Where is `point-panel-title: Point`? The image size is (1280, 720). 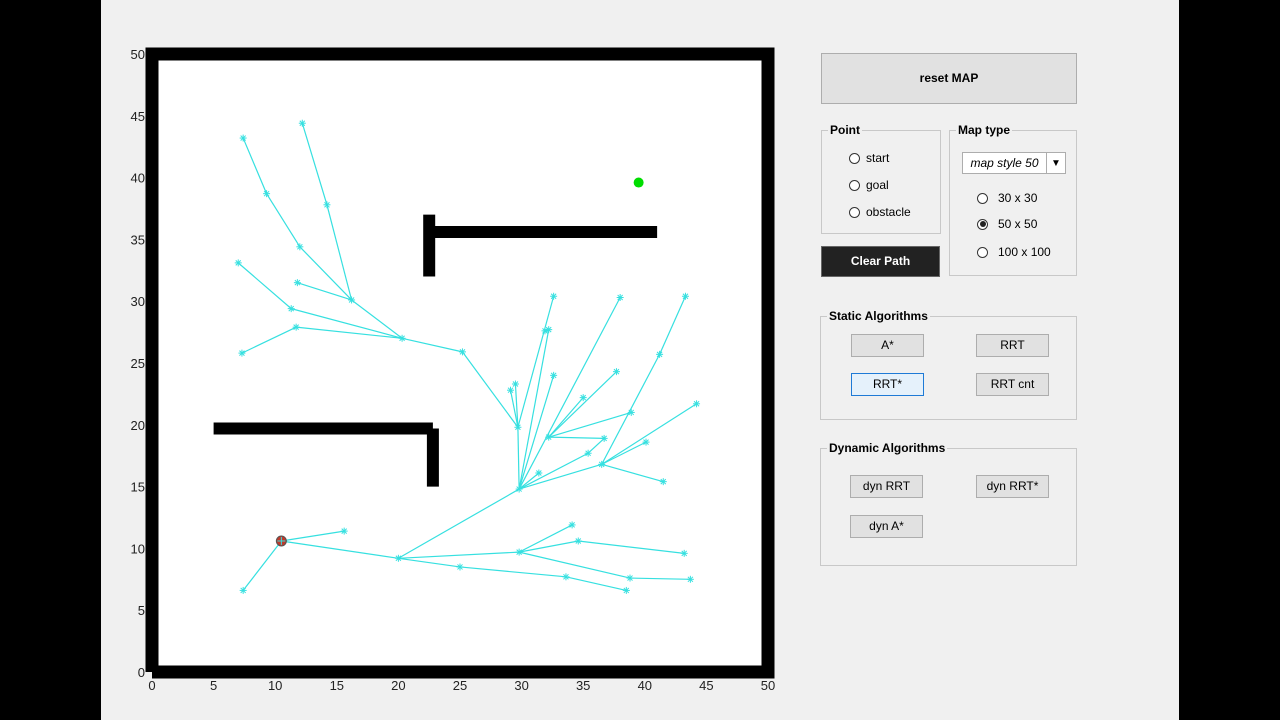 point-panel-title: Point is located at coordinates (845, 130).